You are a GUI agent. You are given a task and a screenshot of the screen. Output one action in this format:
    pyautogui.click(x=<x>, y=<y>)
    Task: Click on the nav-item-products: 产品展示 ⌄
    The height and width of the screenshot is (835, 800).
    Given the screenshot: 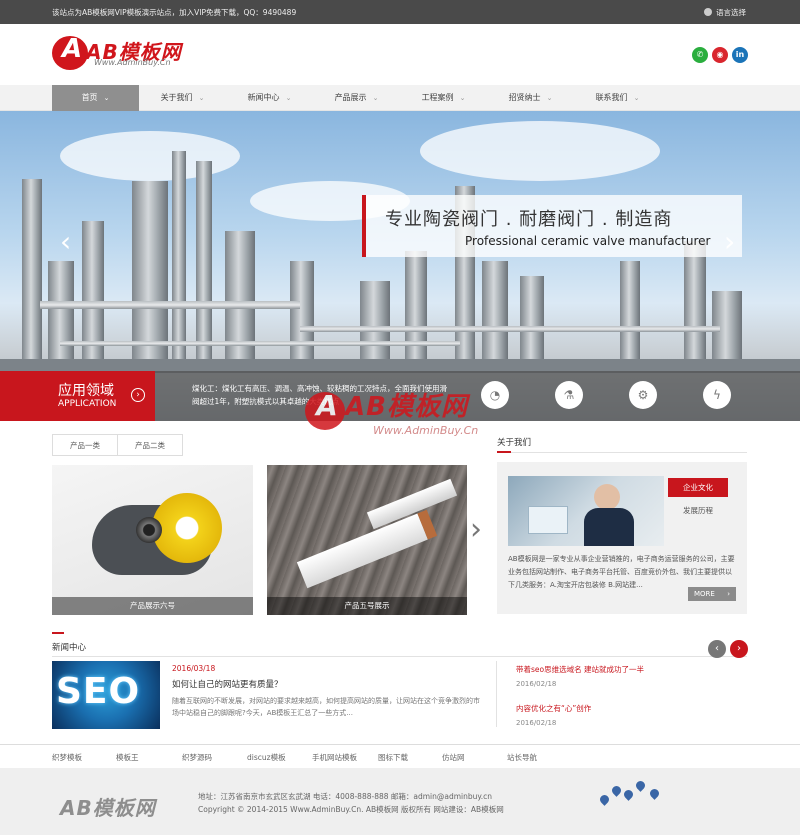 What is the action you would take?
    pyautogui.click(x=356, y=98)
    